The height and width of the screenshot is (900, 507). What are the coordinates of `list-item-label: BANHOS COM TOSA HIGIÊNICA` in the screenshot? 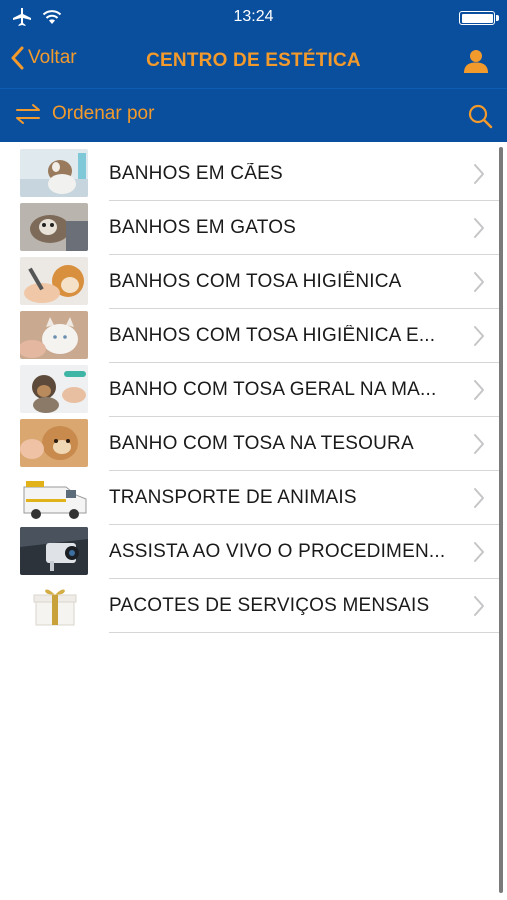 It's located at (255, 281).